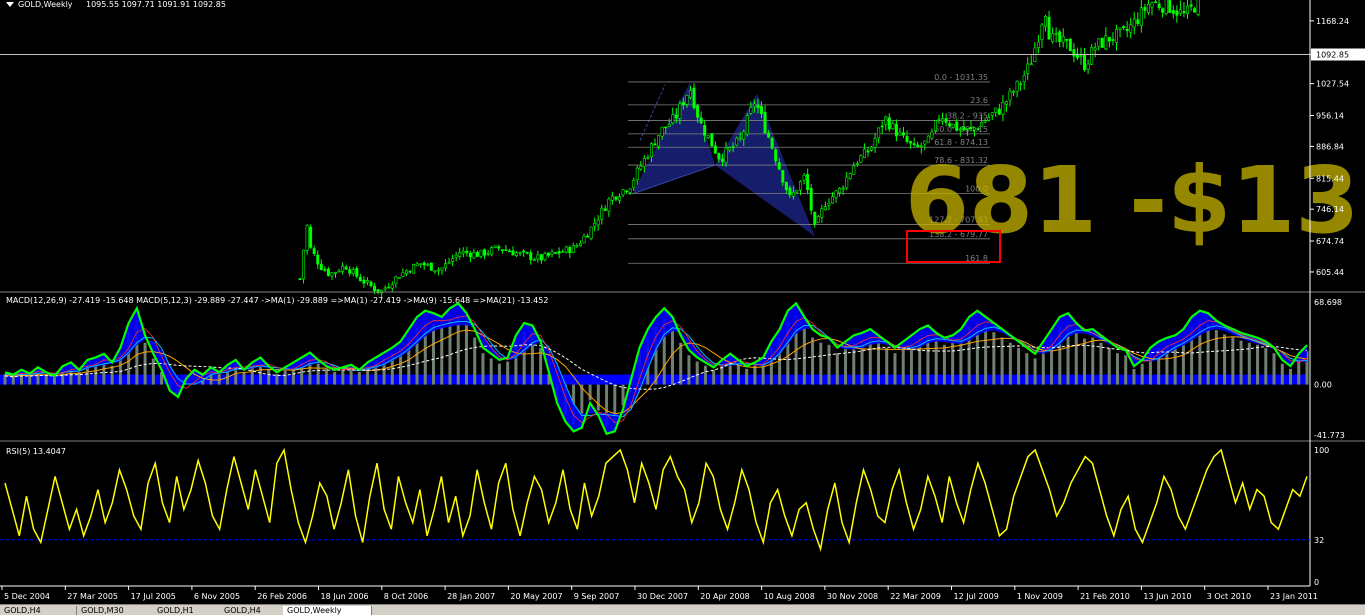 Image resolution: width=1365 pixels, height=615 pixels. I want to click on fib-level-label: 23.6, so click(979, 100).